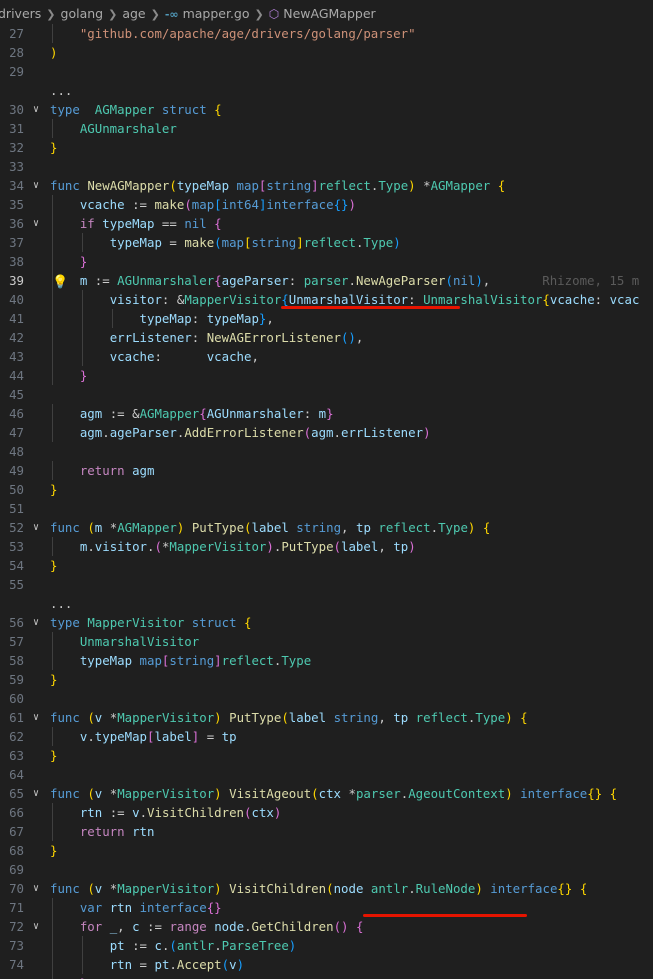  I want to click on code-line: 64, so click(326, 774).